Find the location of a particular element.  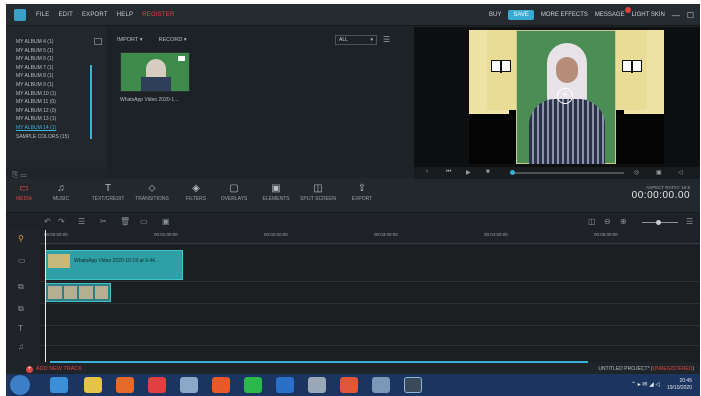

record-dropdown: RECORD ▾ is located at coordinates (173, 40).